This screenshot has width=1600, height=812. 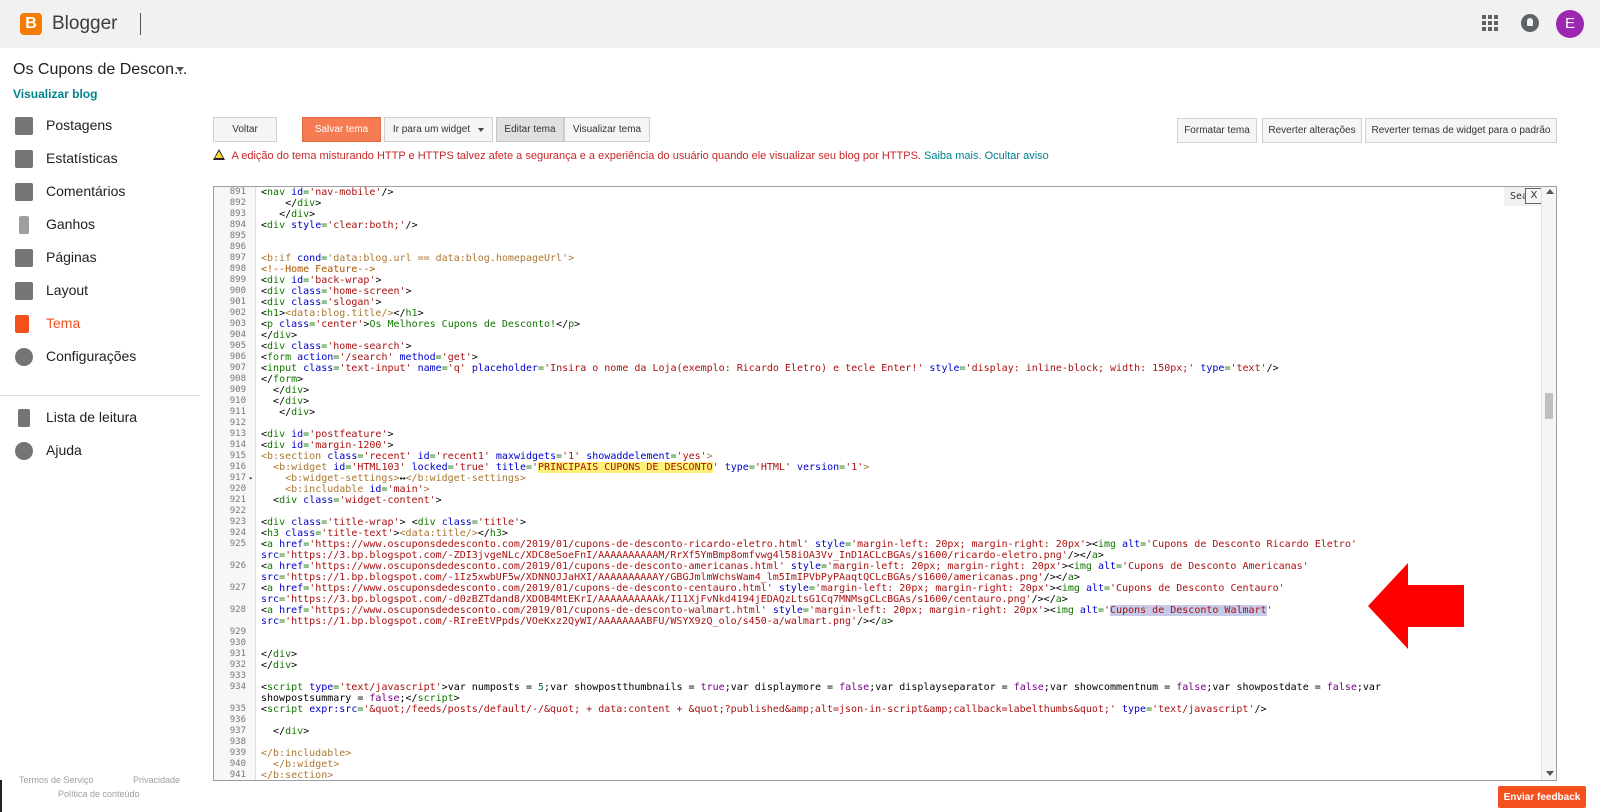 What do you see at coordinates (874, 753) in the screenshot?
I see `code-line: 939 </b:includable>` at bounding box center [874, 753].